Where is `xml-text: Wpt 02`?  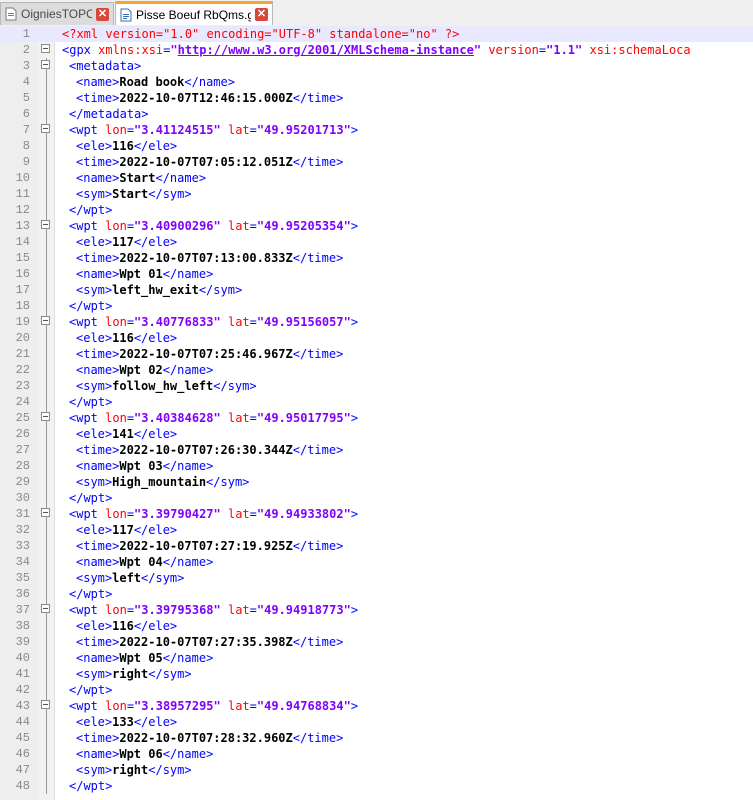 xml-text: Wpt 02 is located at coordinates (141, 370).